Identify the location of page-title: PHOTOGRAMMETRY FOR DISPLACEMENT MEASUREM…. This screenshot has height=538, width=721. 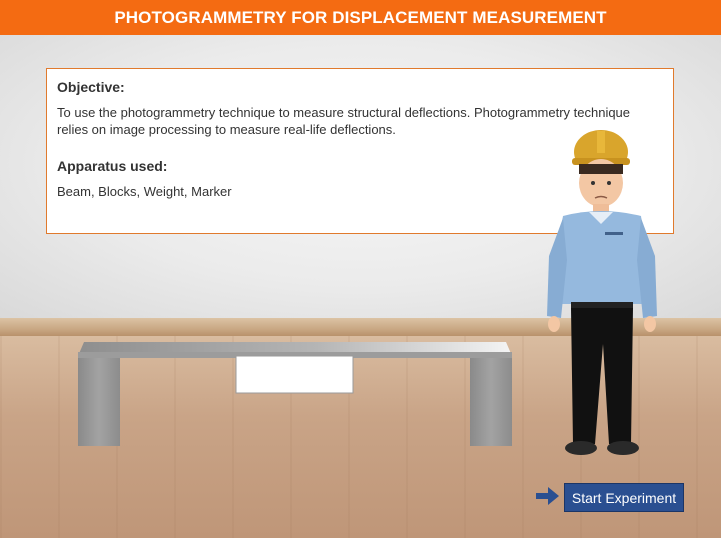
(360, 17).